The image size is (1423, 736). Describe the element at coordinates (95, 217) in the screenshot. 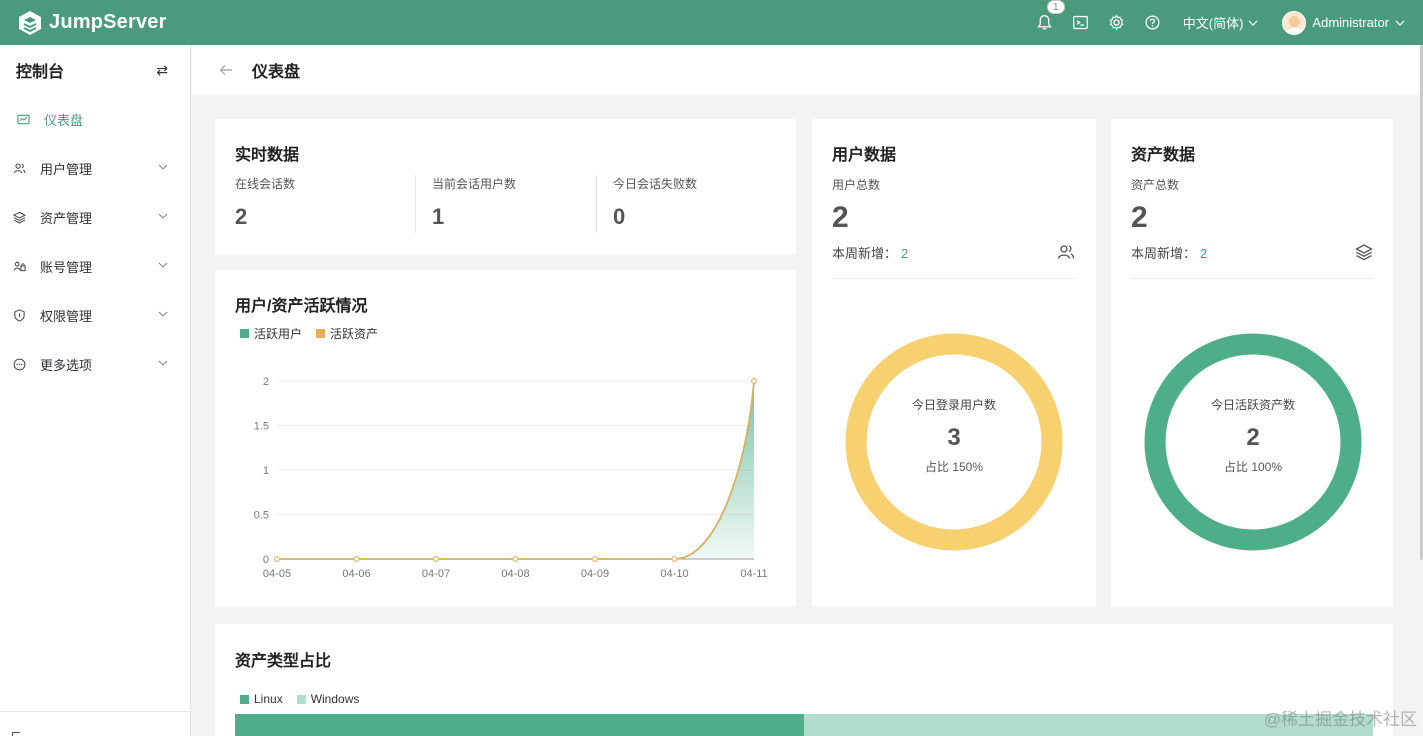

I see `sidebar-item-assets: 资产管理` at that location.